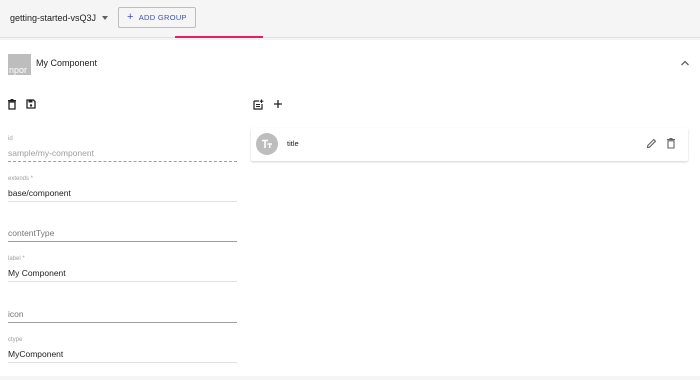  I want to click on id-field: id, so click(122, 153).